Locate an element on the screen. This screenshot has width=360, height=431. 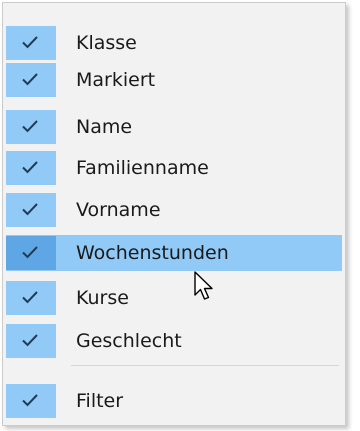
menu-item-label: Geschlecht is located at coordinates (129, 341).